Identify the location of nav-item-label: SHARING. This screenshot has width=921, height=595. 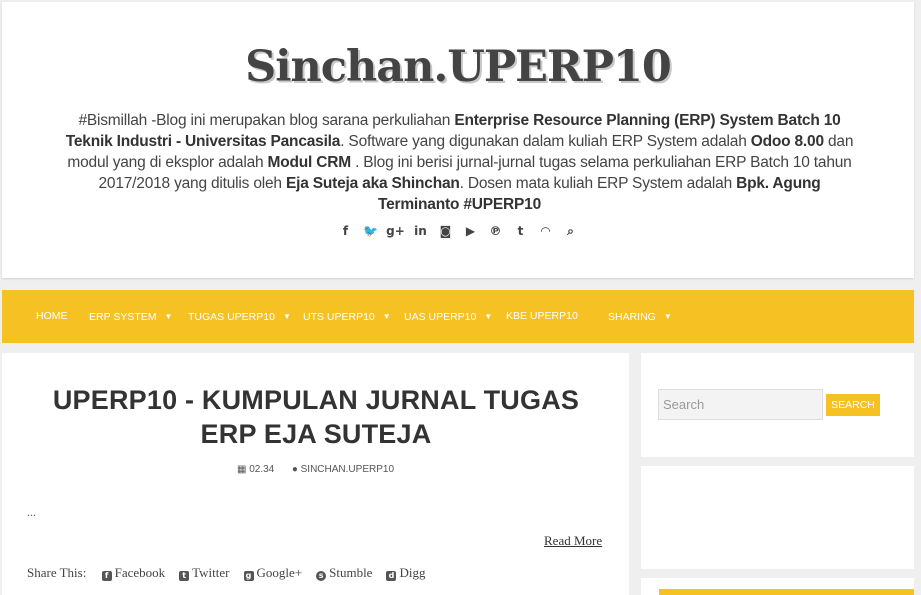
(632, 317).